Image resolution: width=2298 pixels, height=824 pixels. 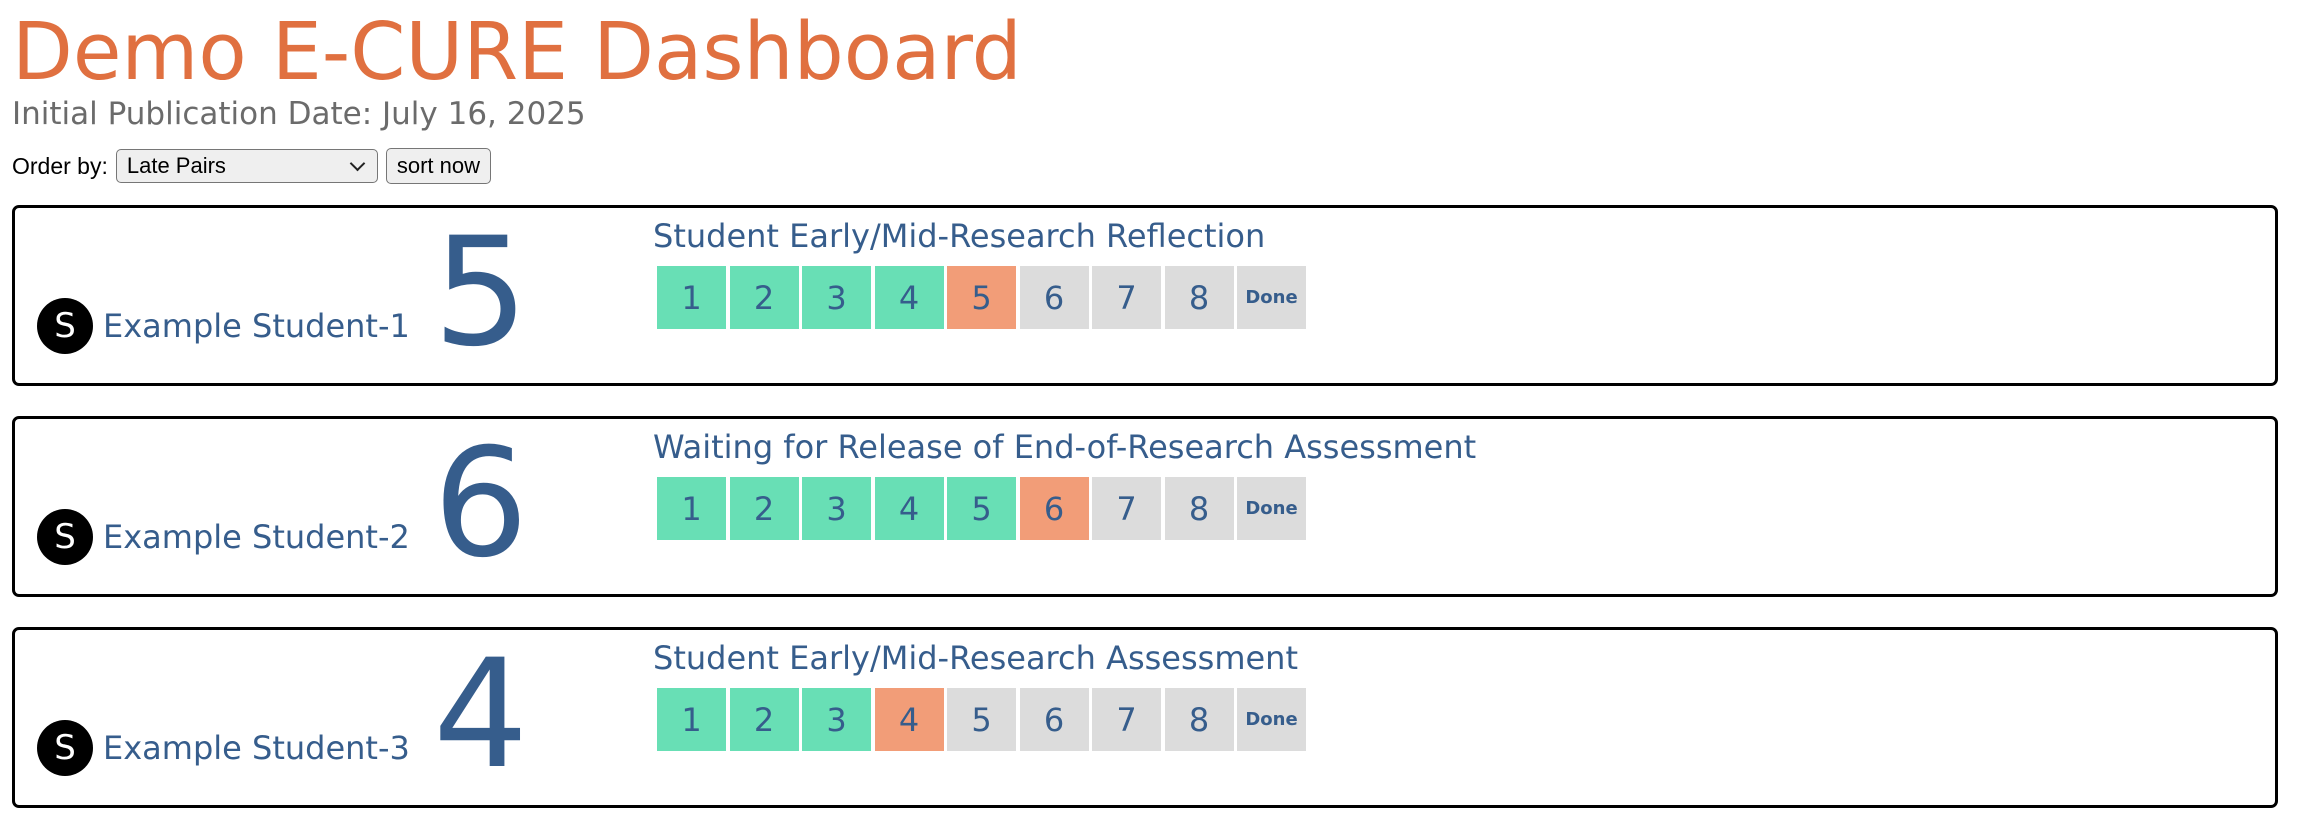 I want to click on student-name: Example Student-3, so click(x=256, y=748).